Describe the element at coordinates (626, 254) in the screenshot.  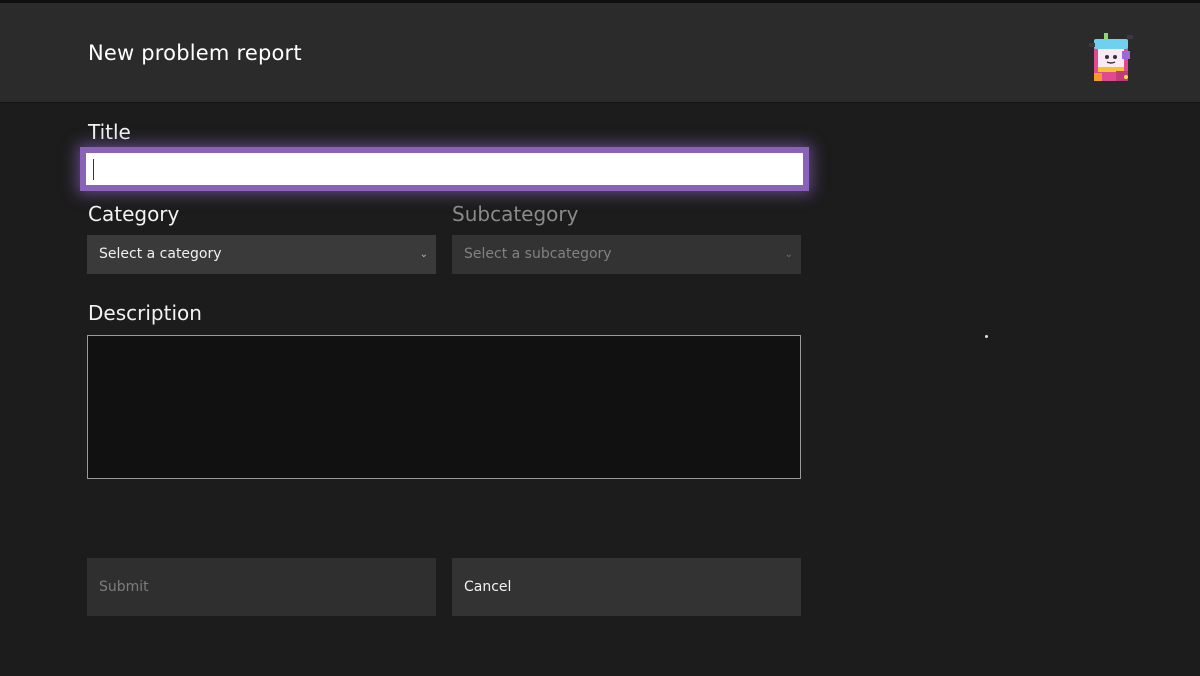
I see `subcategory-select: Select a subcategory ⌄` at that location.